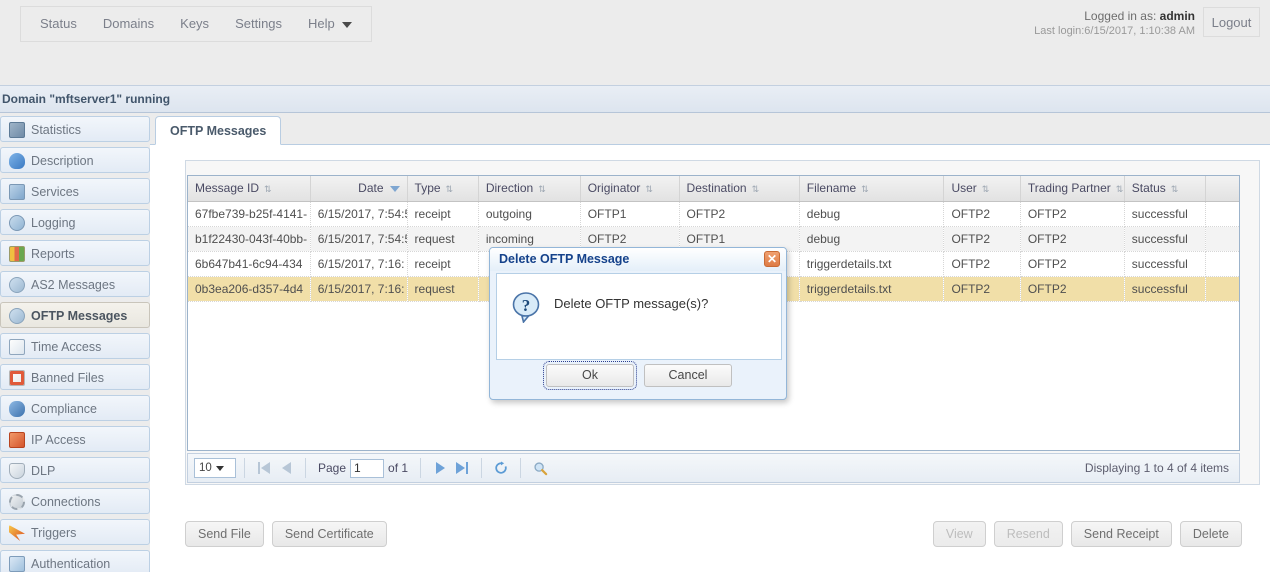  I want to click on sidebar-item-ip-access: IP Access, so click(75, 439).